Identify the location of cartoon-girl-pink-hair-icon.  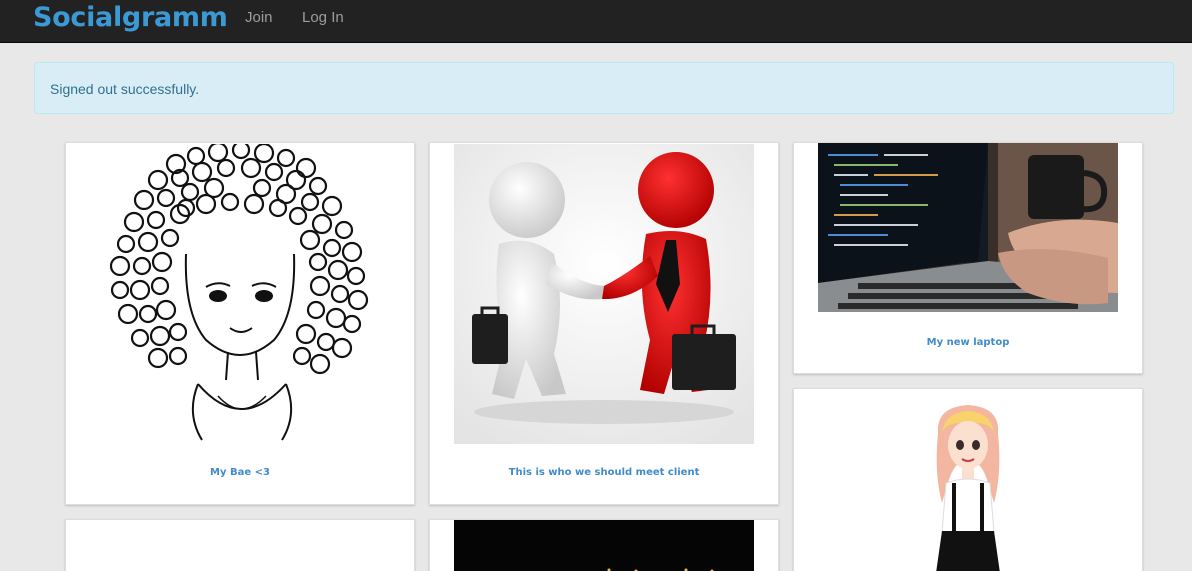
(968, 488).